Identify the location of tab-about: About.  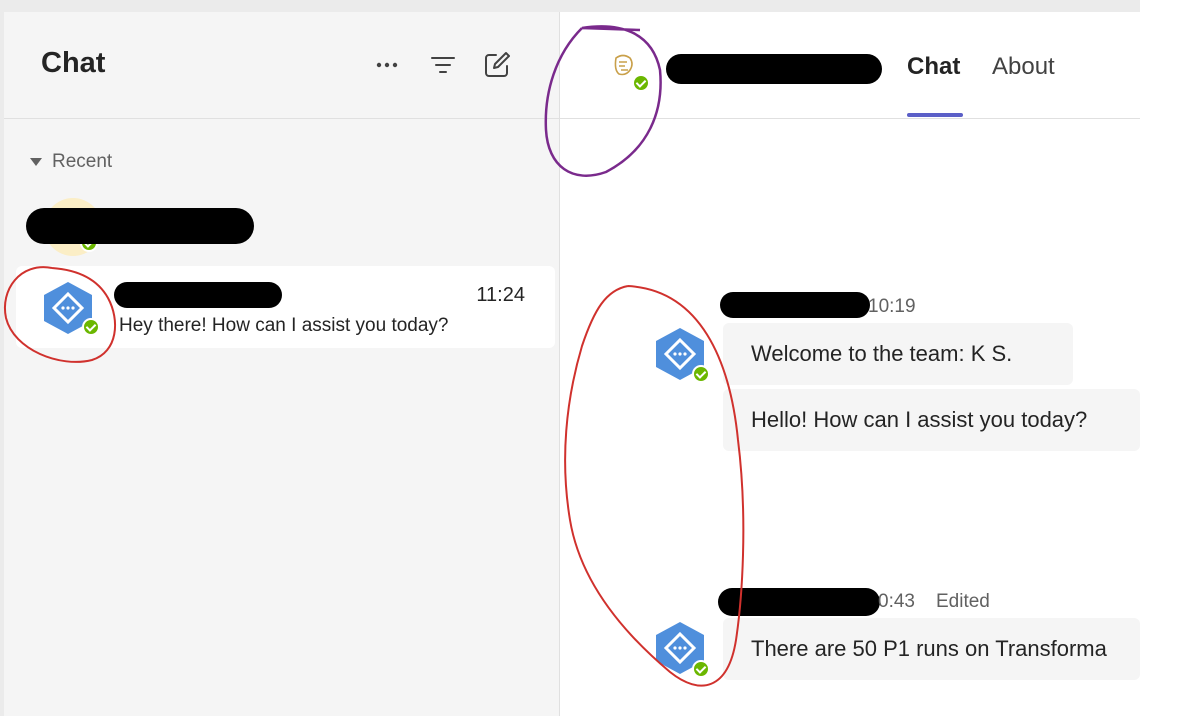
(1023, 67).